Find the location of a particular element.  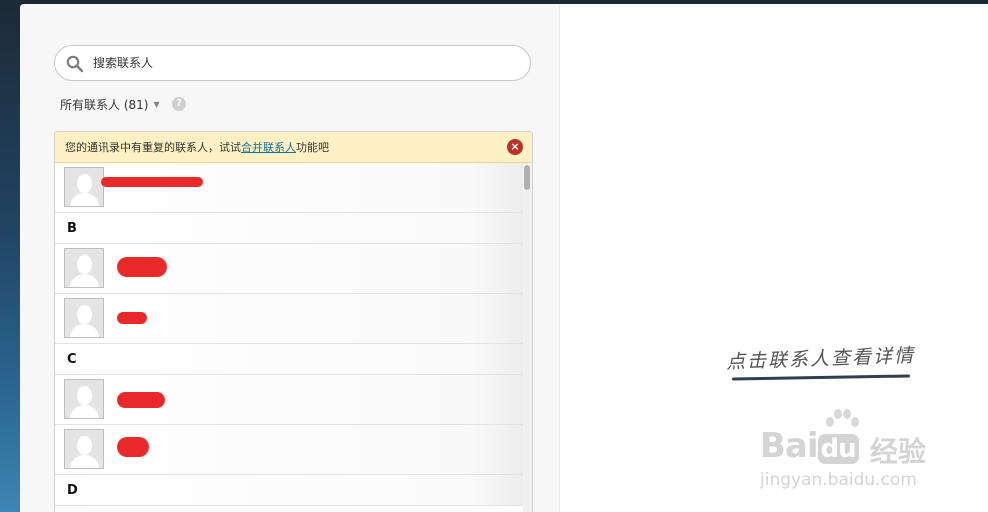

search-icon is located at coordinates (75, 64).